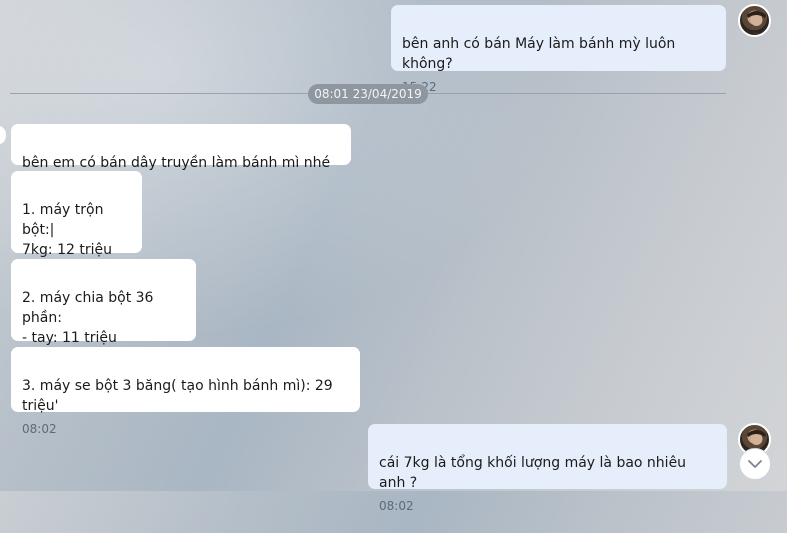 The height and width of the screenshot is (533, 787). I want to click on user-avatar, so click(754, 20).